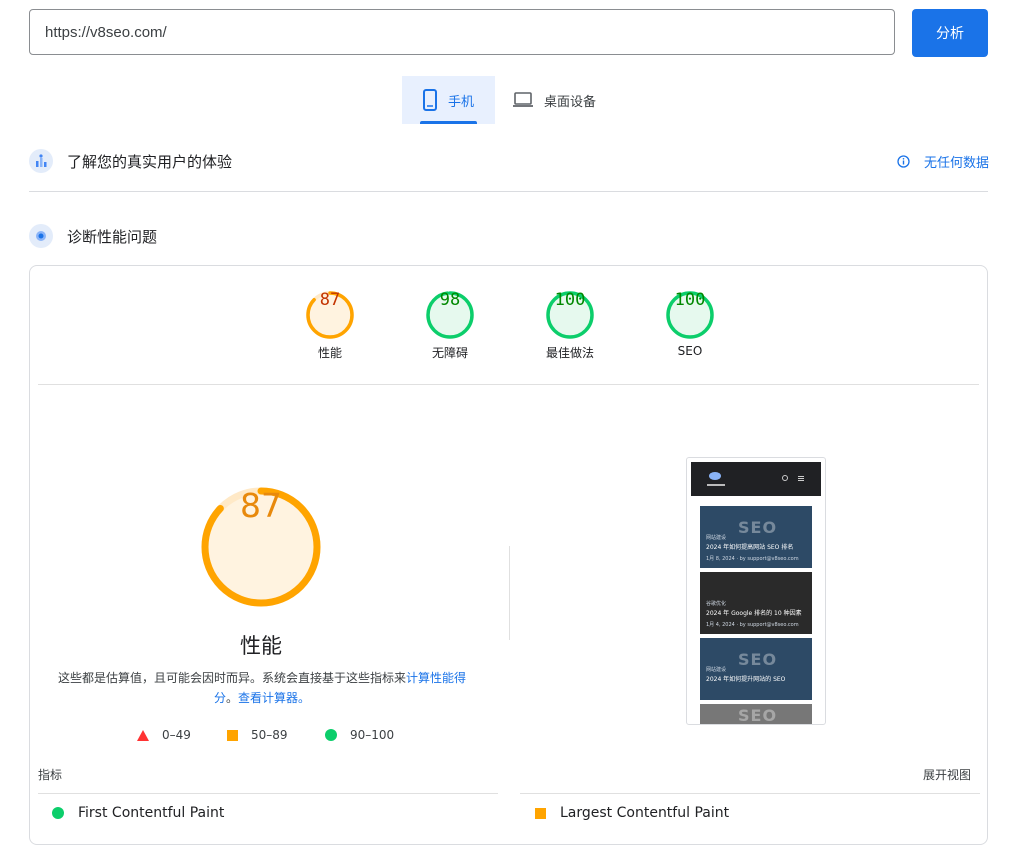 The height and width of the screenshot is (845, 1018). I want to click on tab-desktop: 桌面设备, so click(563, 100).